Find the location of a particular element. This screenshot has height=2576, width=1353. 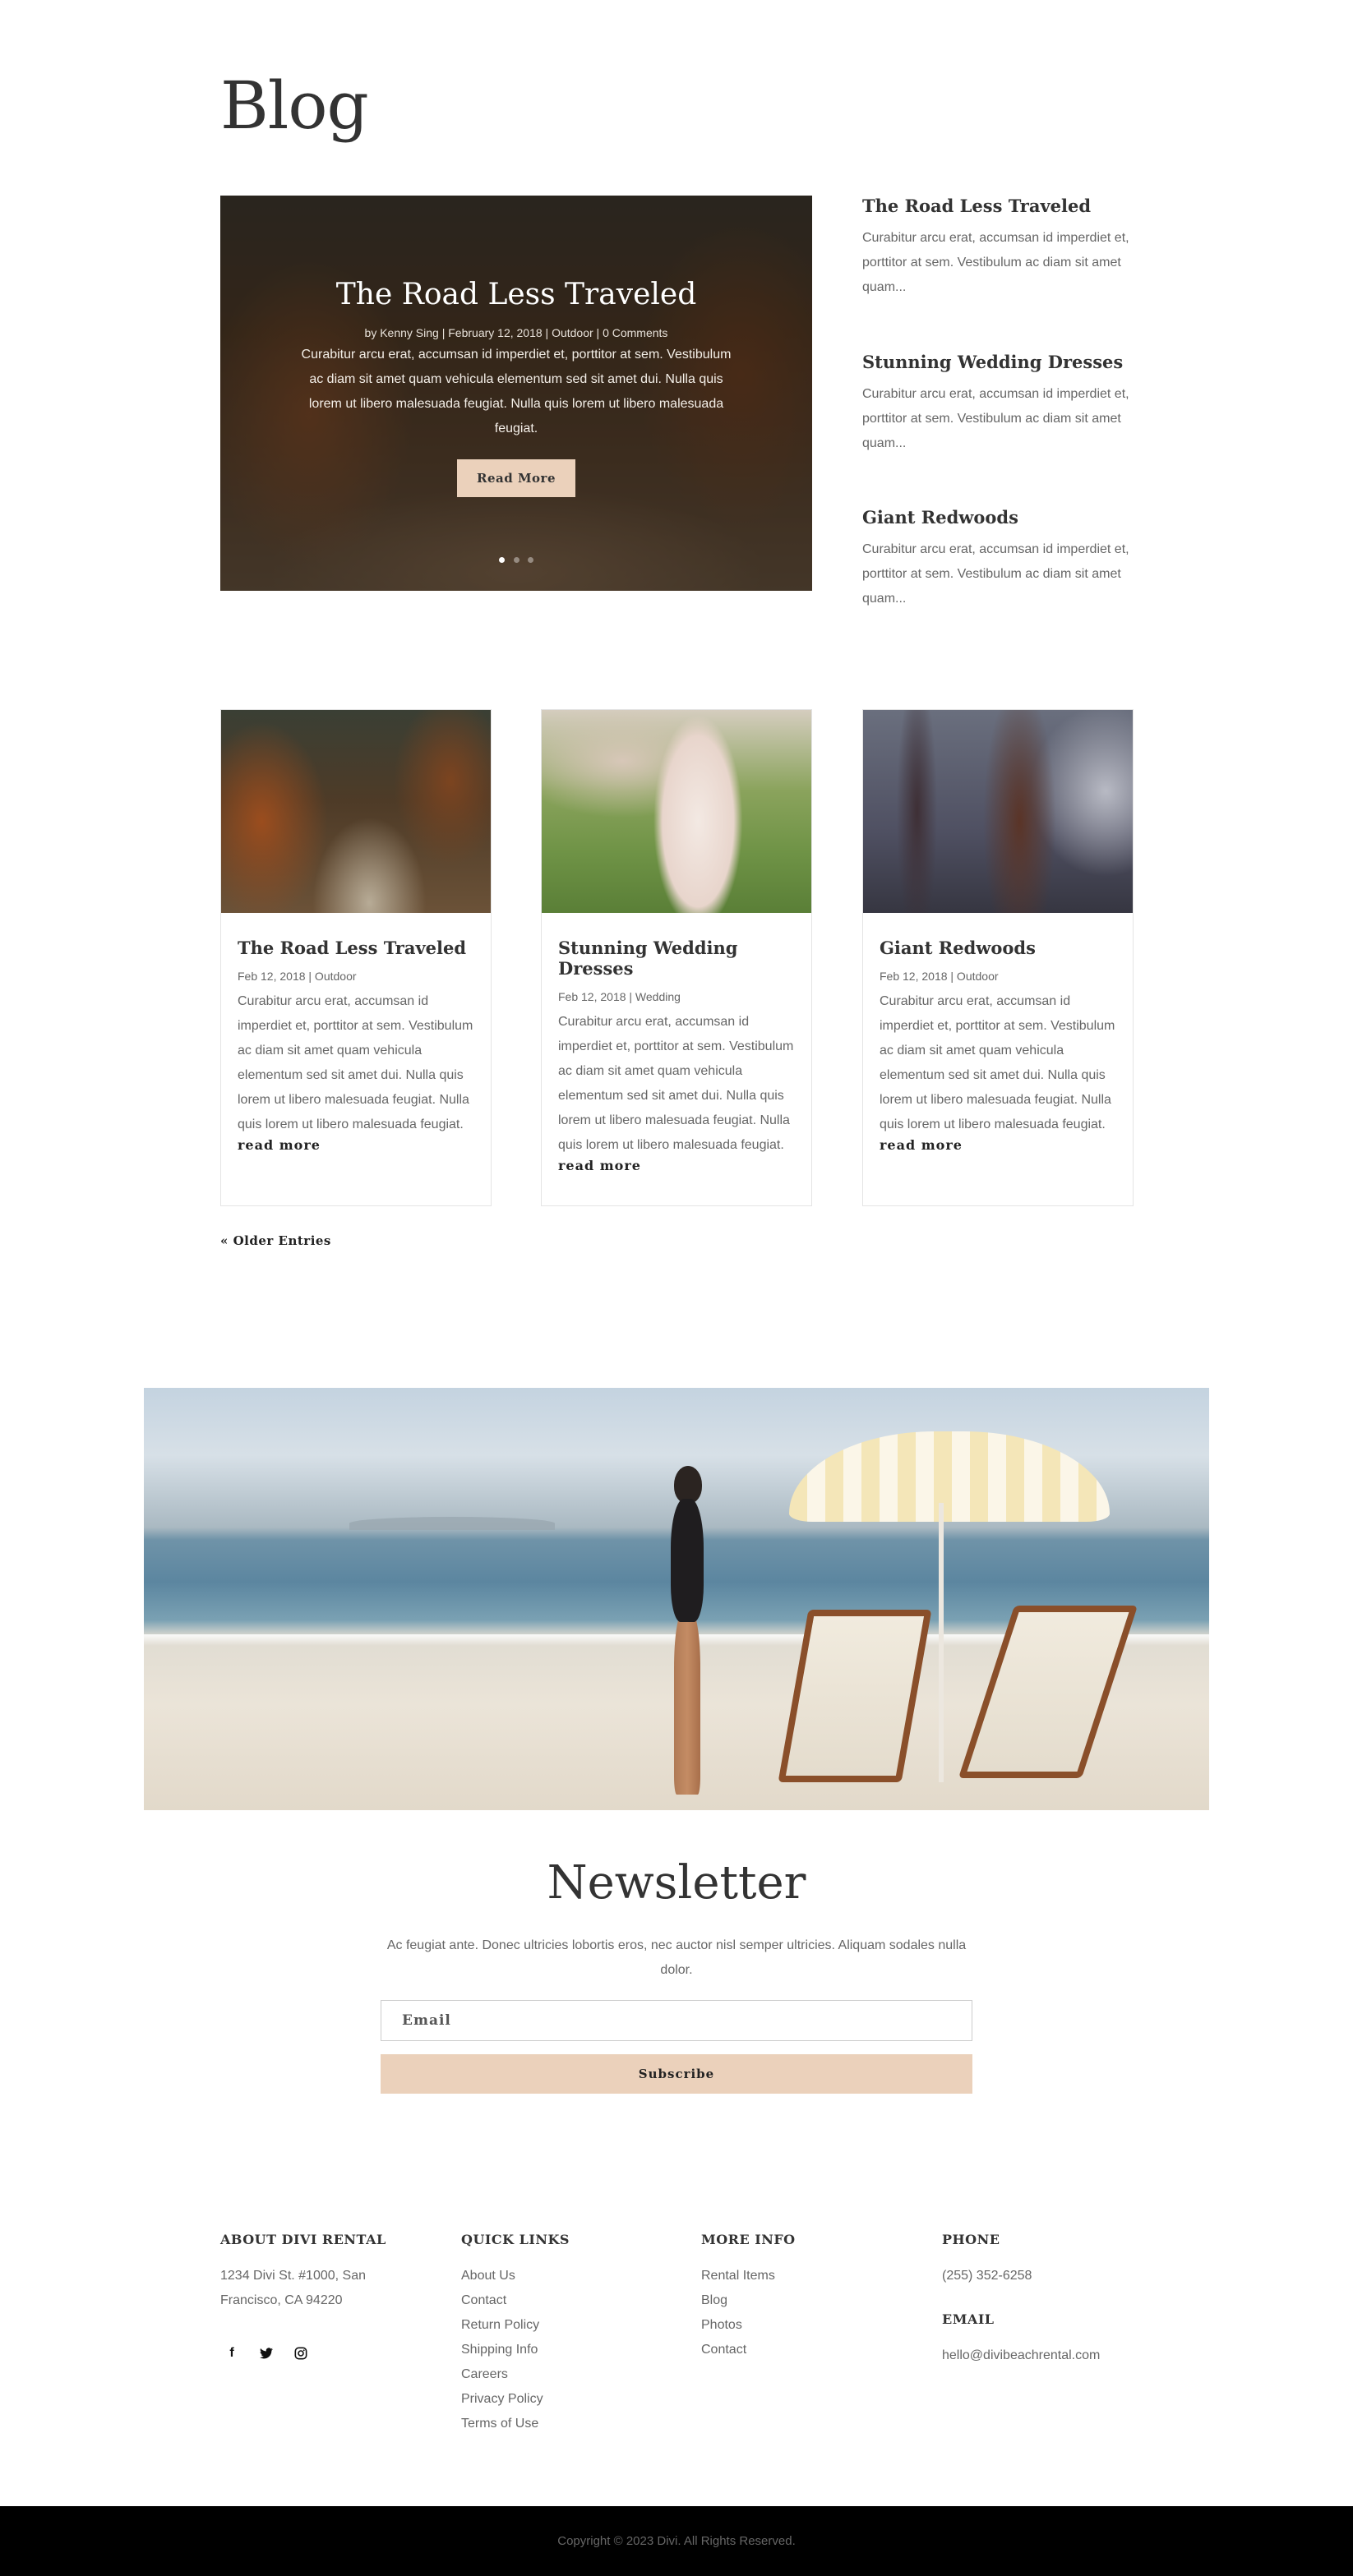

page-title: Blog is located at coordinates (294, 105).